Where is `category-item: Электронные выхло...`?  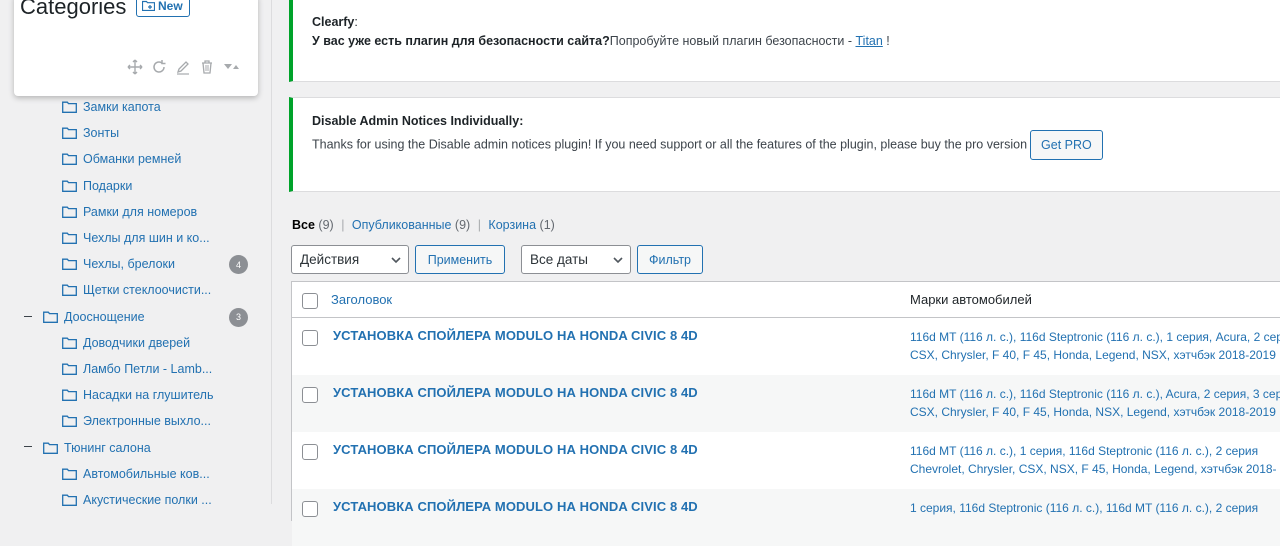 category-item: Электронные выхло... is located at coordinates (136, 421).